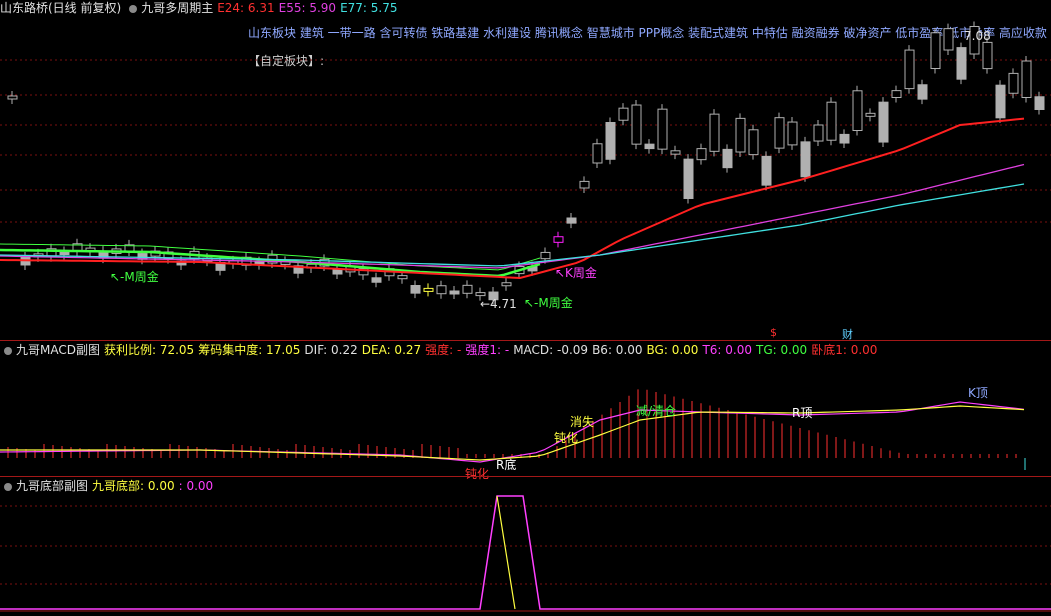 Image resolution: width=1051 pixels, height=616 pixels. What do you see at coordinates (977, 36) in the screenshot?
I see `high-price-label: 7.08` at bounding box center [977, 36].